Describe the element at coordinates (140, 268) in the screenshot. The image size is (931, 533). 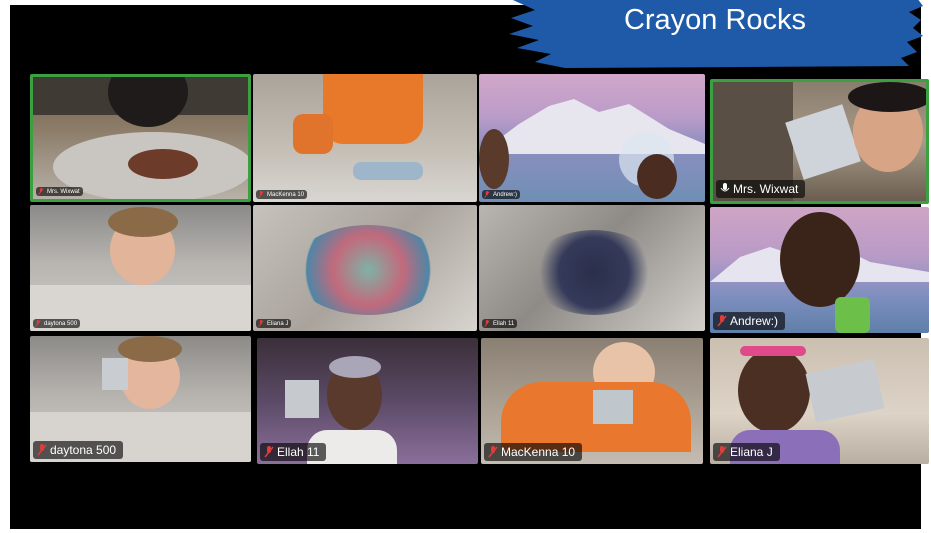
I see `video-tile-5: daytona 500` at that location.